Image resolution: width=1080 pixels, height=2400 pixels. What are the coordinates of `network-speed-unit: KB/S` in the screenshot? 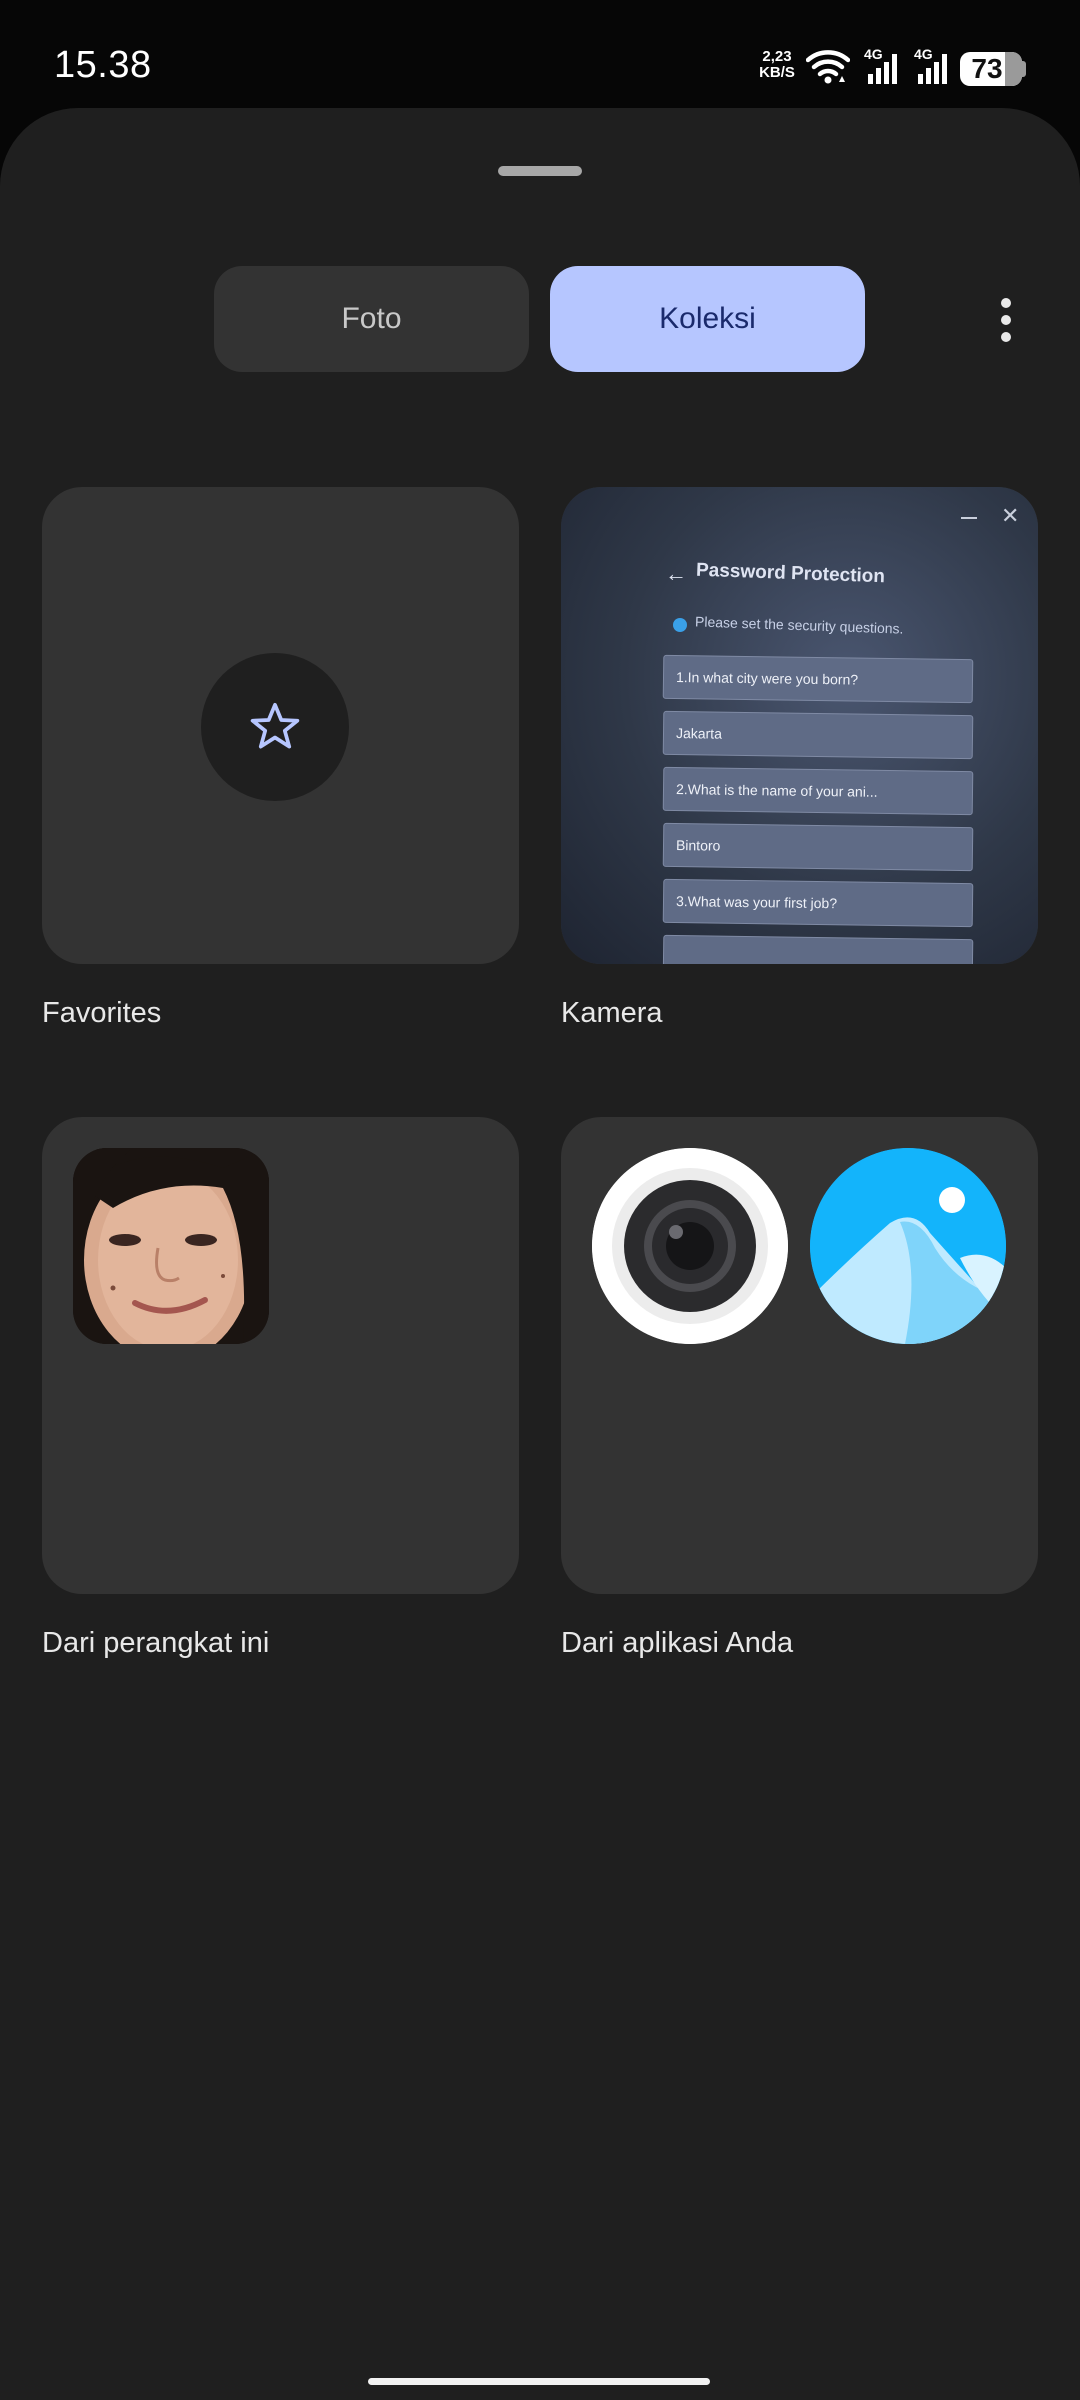 It's located at (777, 72).